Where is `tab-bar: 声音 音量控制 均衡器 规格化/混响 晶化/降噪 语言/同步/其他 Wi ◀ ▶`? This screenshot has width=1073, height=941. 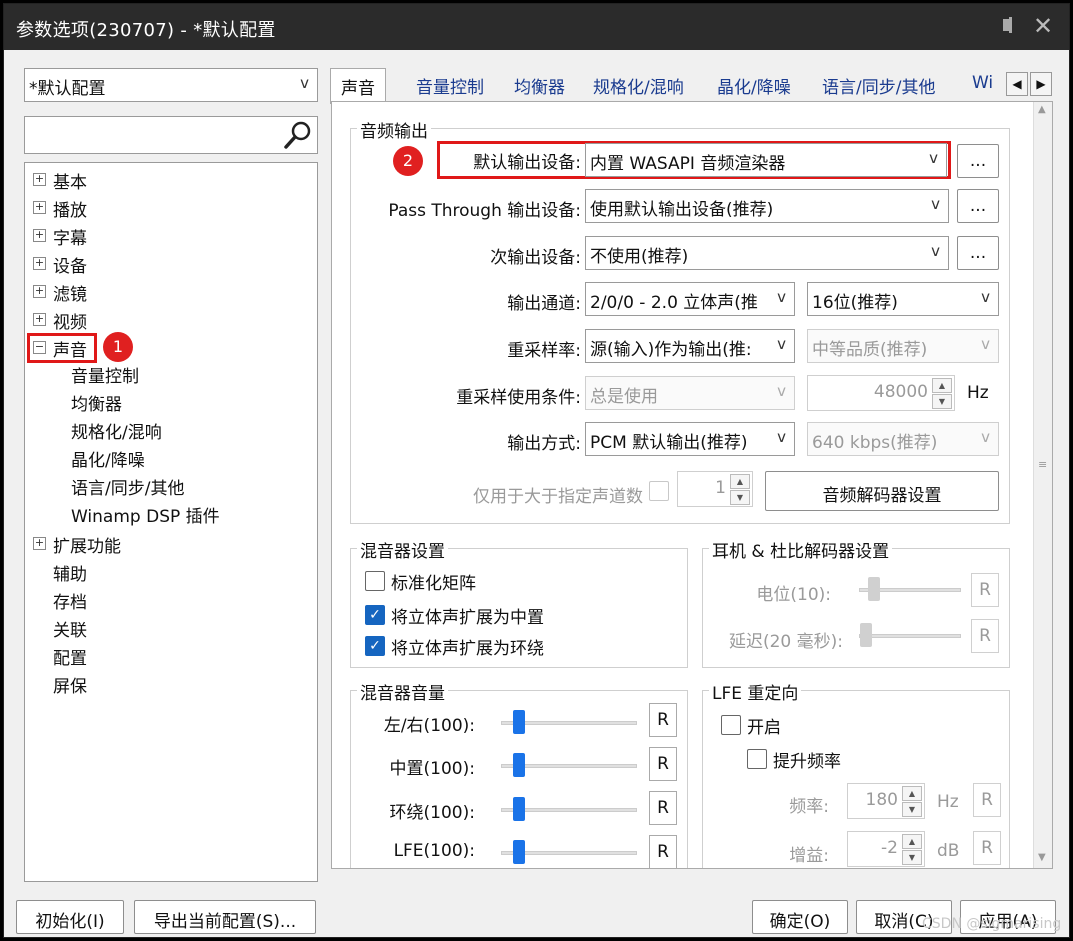 tab-bar: 声音 音量控制 均衡器 规格化/混响 晶化/降噪 语言/同步/其他 Wi ◀ ▶ is located at coordinates (692, 86).